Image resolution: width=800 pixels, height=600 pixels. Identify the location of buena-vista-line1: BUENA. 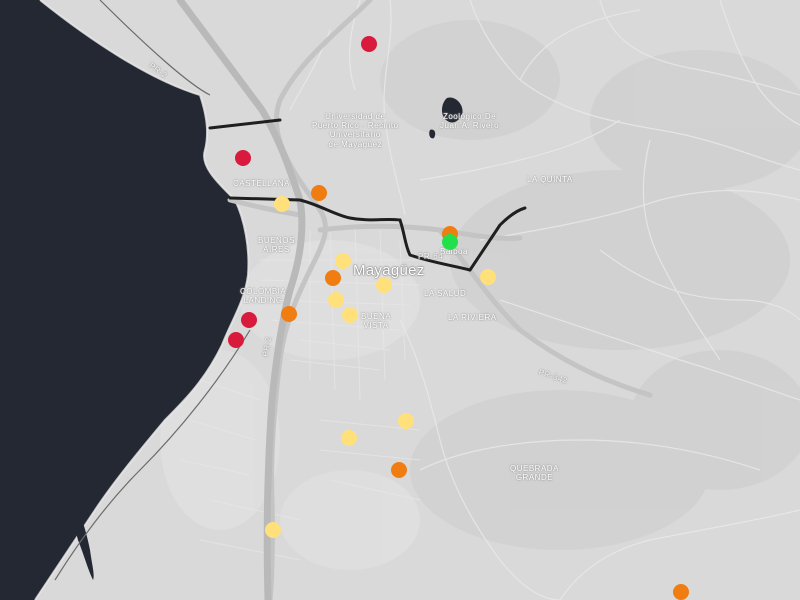
(376, 316).